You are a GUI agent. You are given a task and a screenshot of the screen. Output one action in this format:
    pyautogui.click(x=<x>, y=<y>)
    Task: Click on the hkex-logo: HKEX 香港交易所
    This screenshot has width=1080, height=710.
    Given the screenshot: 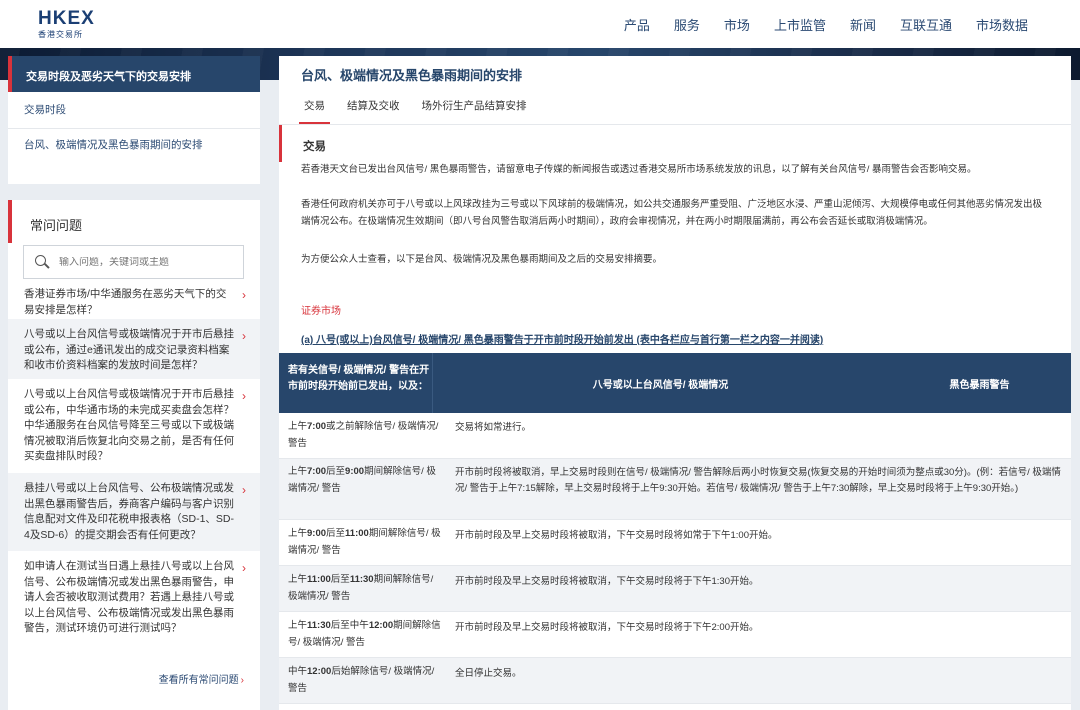 What is the action you would take?
    pyautogui.click(x=68, y=24)
    